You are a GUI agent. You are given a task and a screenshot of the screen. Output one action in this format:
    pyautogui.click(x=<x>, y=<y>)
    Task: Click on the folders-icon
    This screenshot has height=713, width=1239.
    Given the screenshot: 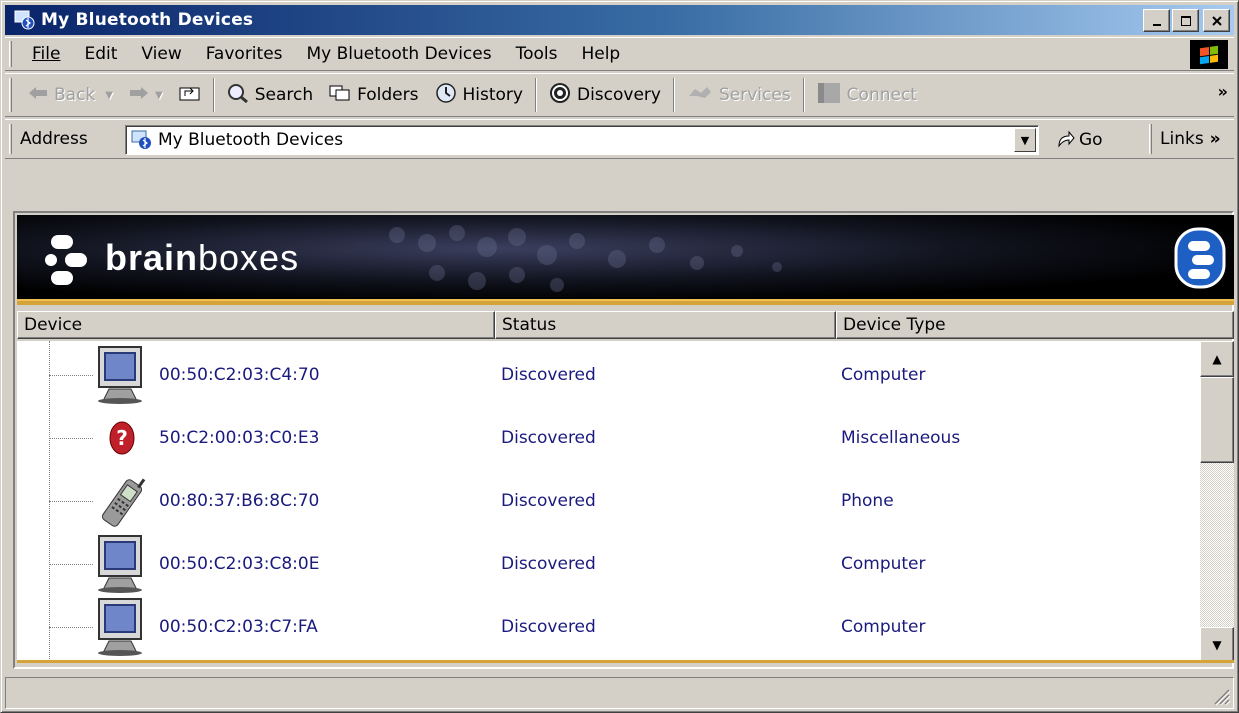 What is the action you would take?
    pyautogui.click(x=340, y=95)
    